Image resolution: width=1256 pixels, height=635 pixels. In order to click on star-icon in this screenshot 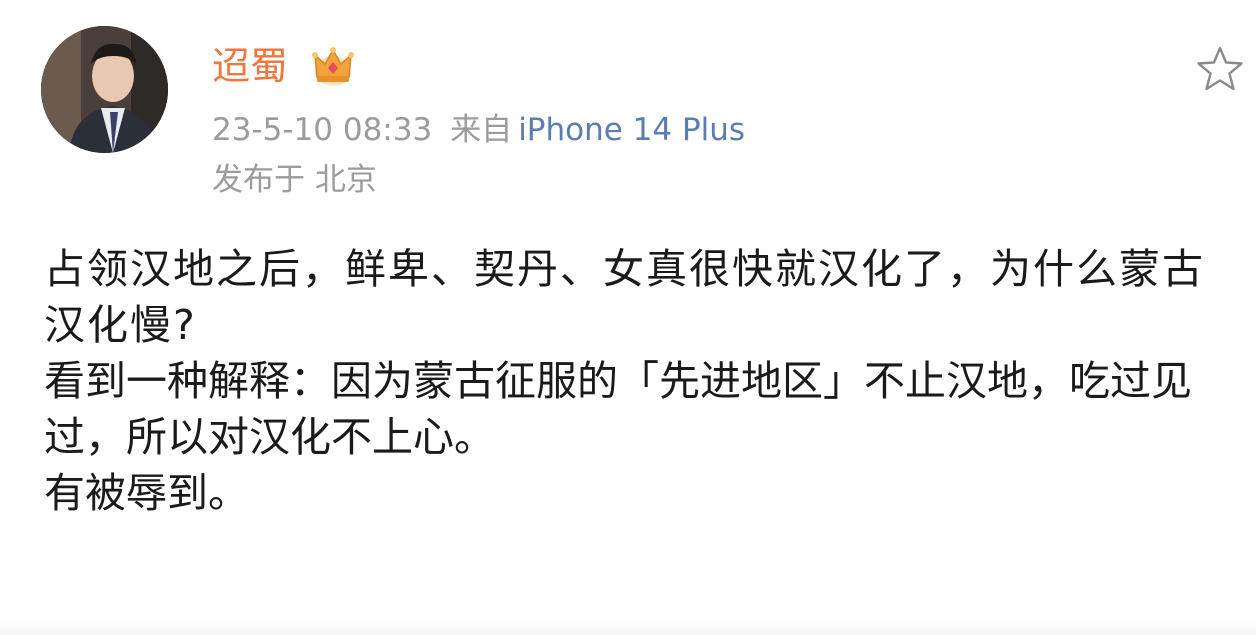, I will do `click(1220, 69)`.